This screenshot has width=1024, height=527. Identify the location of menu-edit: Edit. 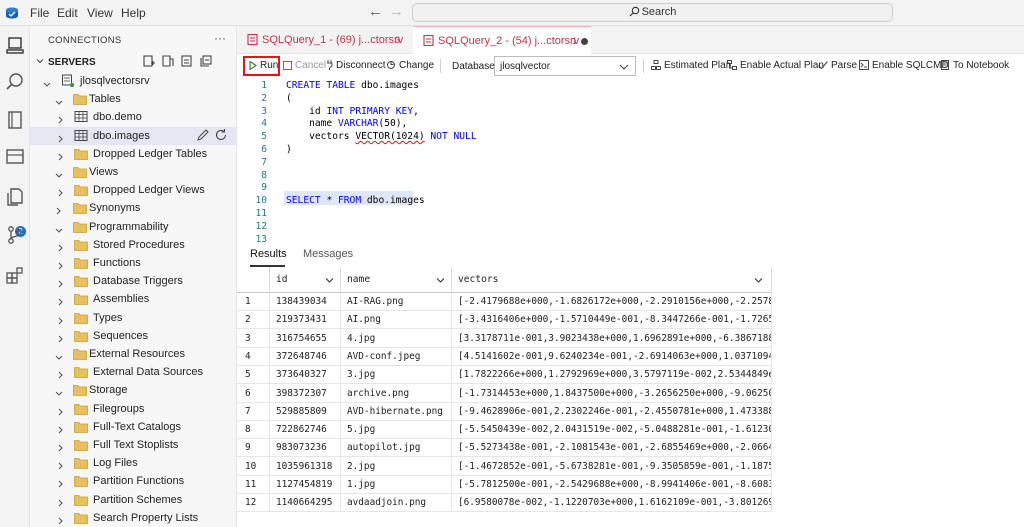
(67, 13).